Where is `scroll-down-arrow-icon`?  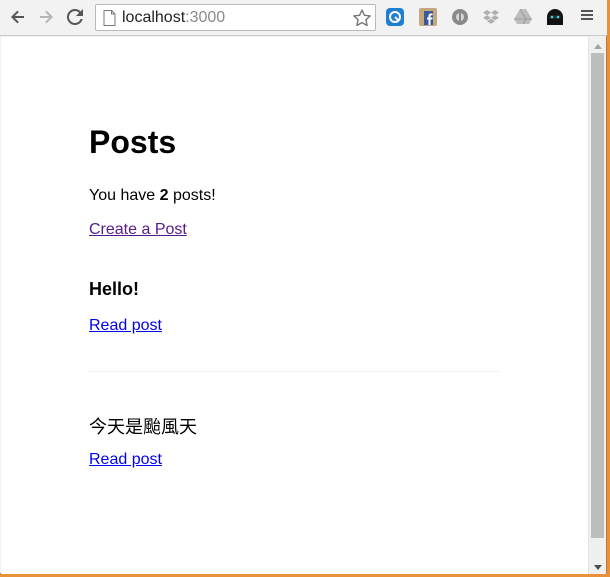
scroll-down-arrow-icon is located at coordinates (597, 566).